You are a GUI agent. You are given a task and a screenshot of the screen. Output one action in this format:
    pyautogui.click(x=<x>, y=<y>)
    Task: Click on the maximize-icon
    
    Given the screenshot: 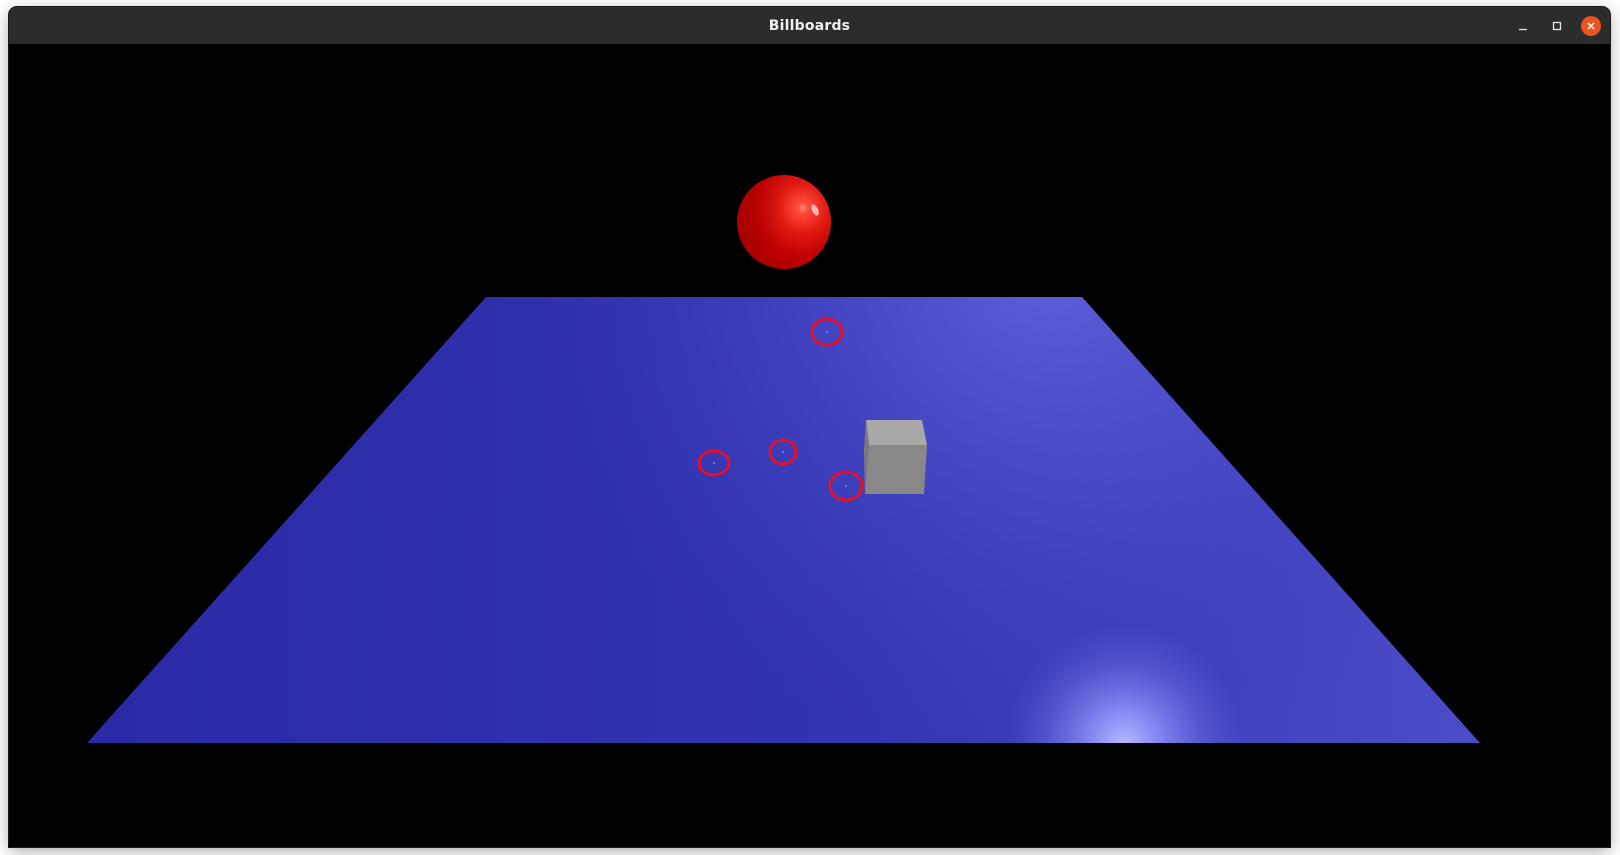 What is the action you would take?
    pyautogui.click(x=1557, y=26)
    